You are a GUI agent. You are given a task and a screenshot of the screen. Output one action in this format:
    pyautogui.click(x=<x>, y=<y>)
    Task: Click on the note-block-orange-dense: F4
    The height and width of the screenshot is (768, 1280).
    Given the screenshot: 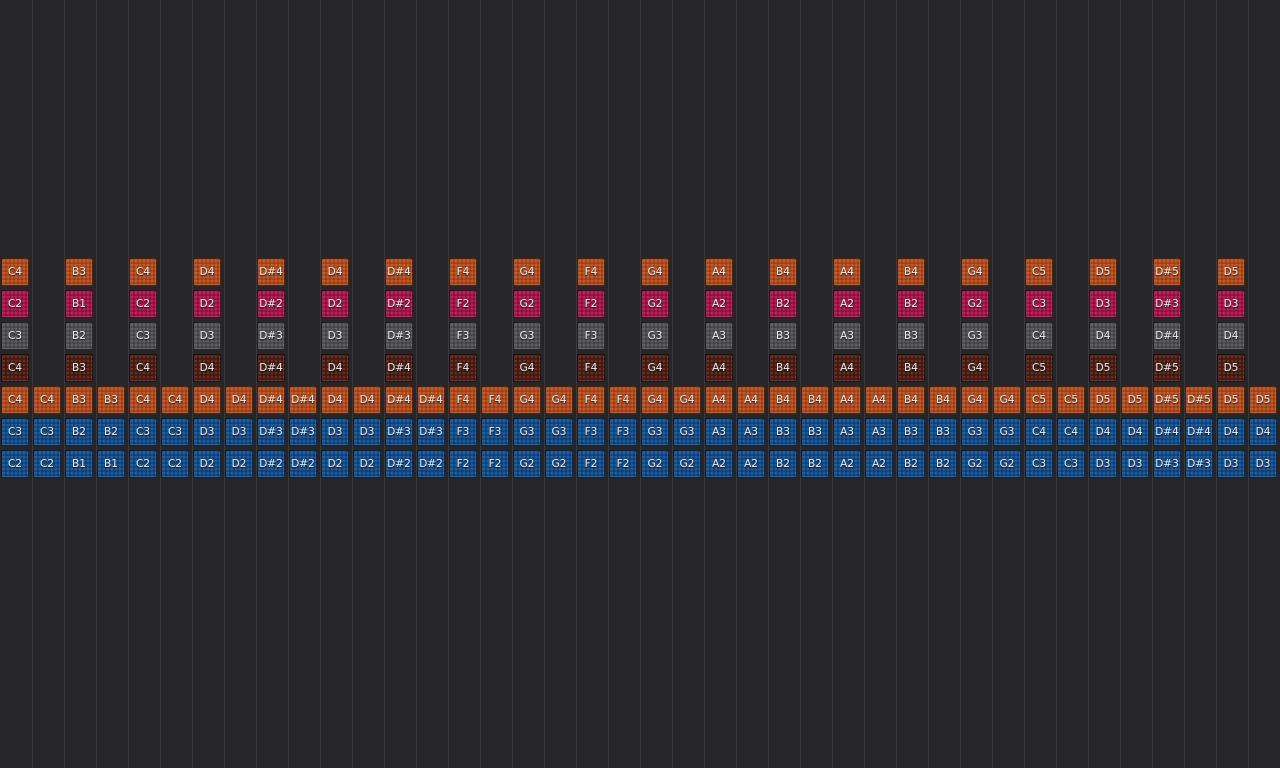 What is the action you would take?
    pyautogui.click(x=591, y=400)
    